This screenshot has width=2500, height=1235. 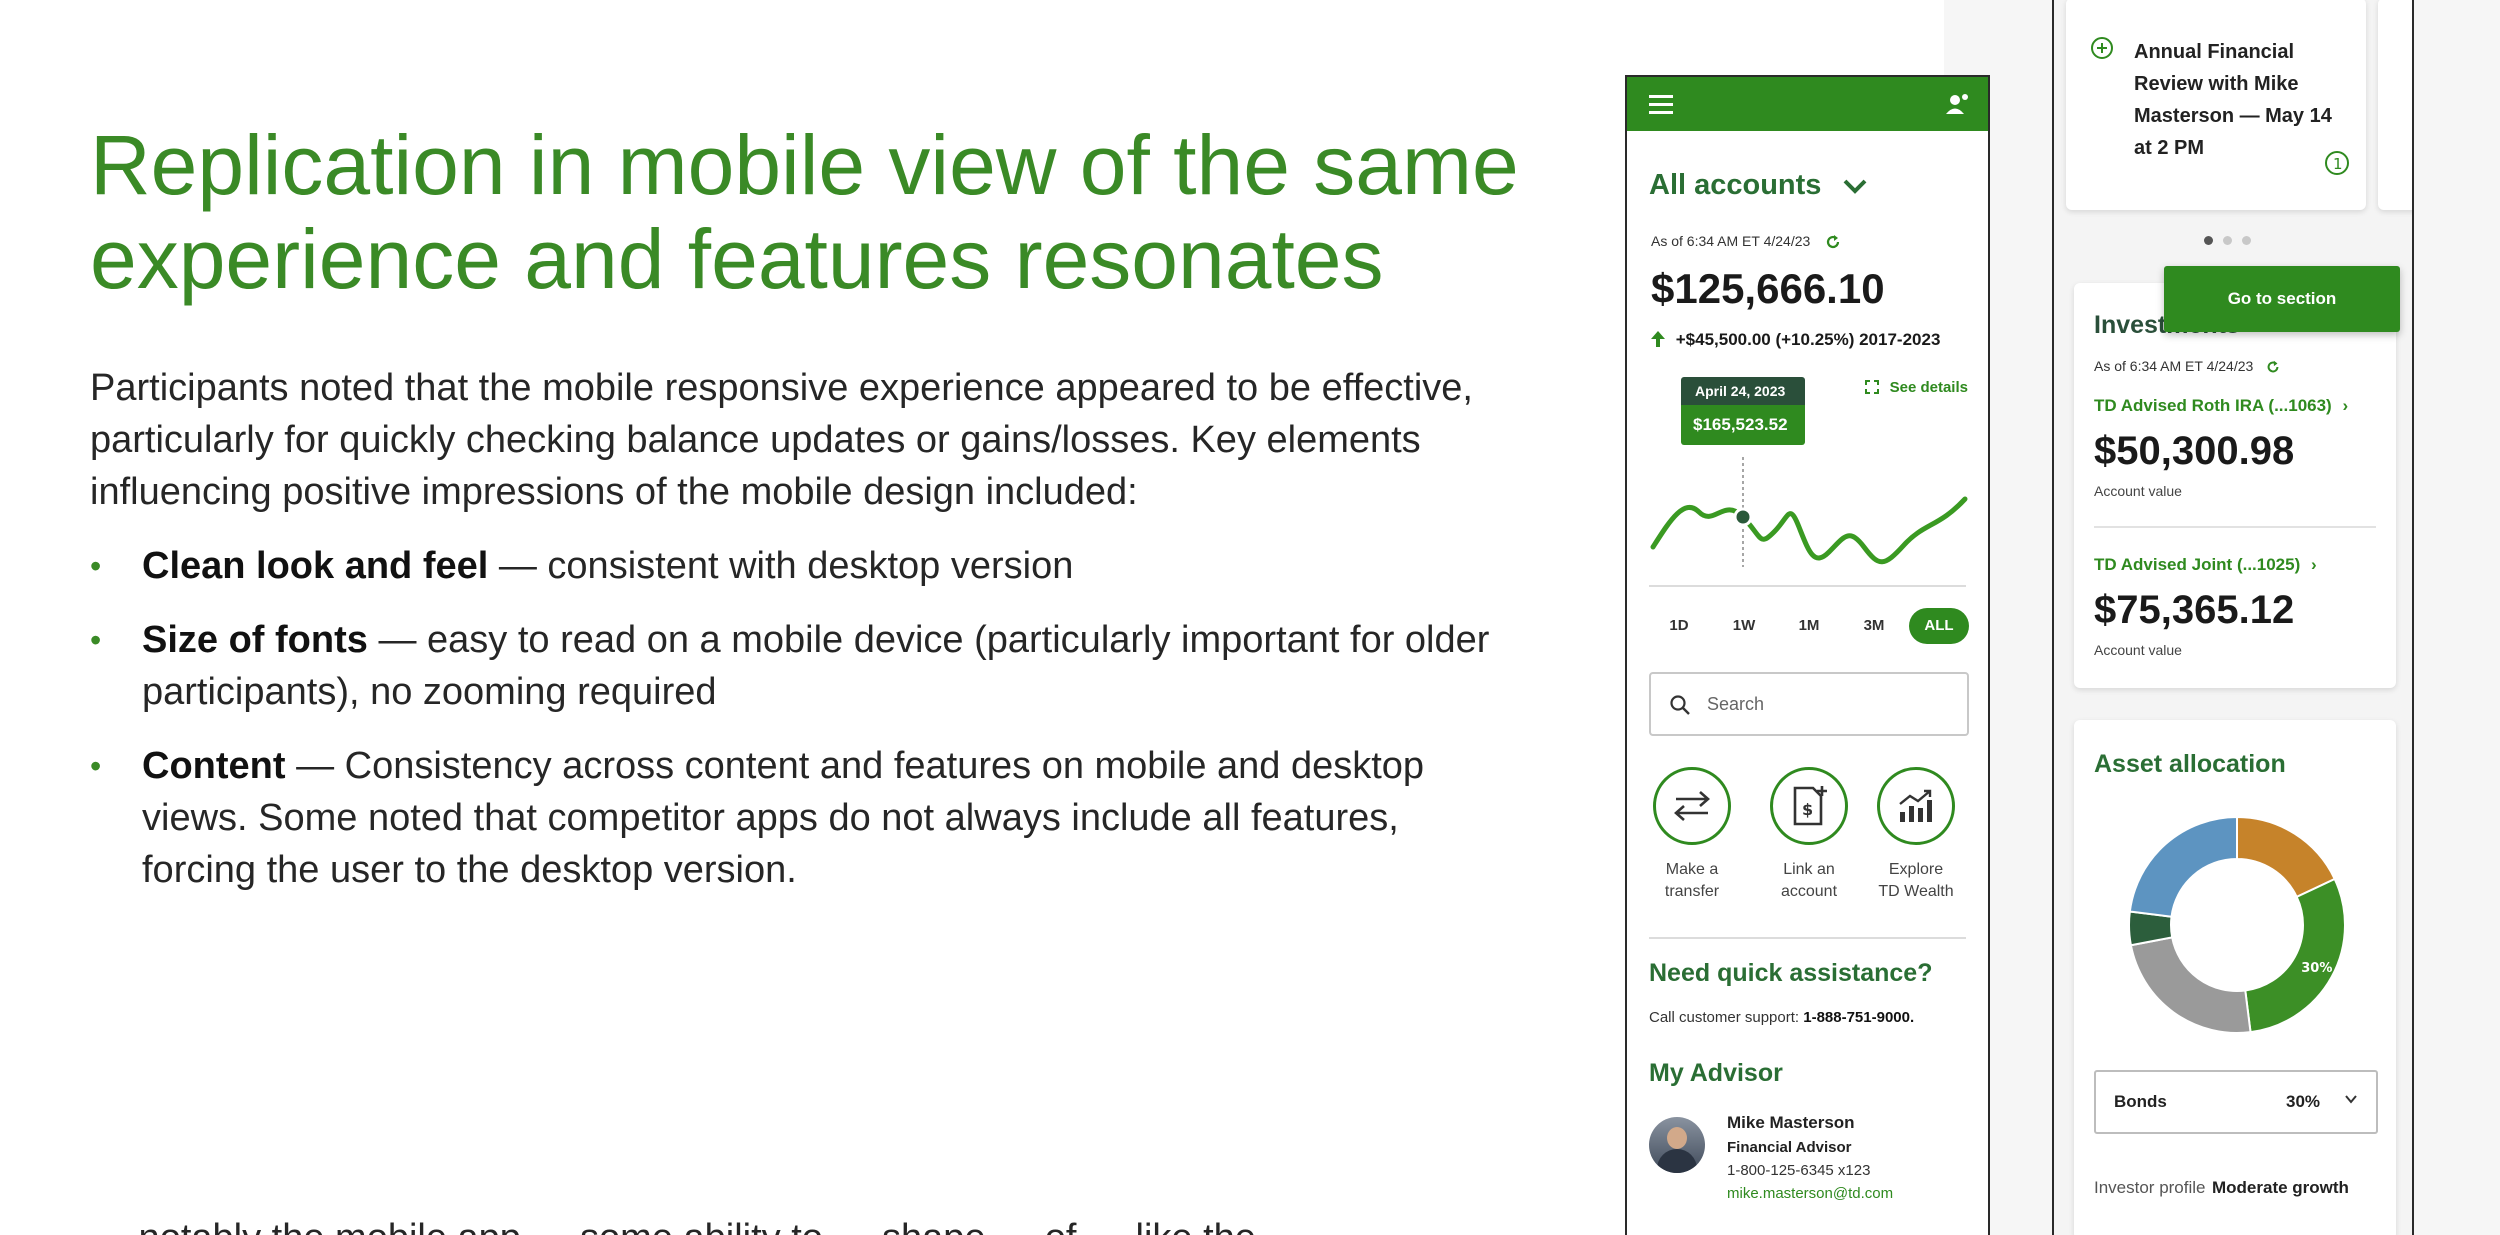 I want to click on as-of-row: As of 6:34 AM ET 4/24/23, so click(x=1819, y=242).